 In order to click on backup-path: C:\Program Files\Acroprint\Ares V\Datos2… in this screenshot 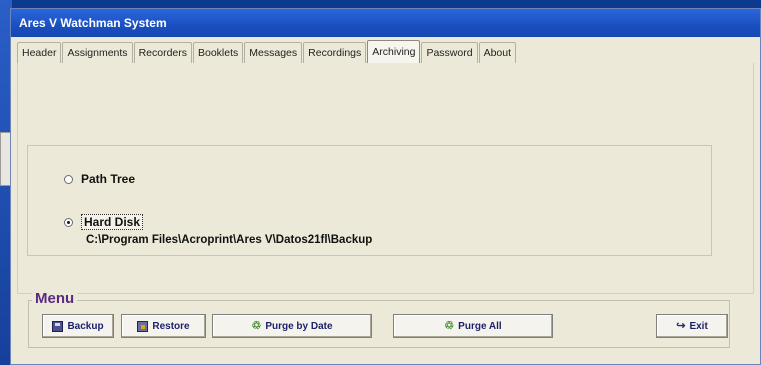, I will do `click(229, 240)`.